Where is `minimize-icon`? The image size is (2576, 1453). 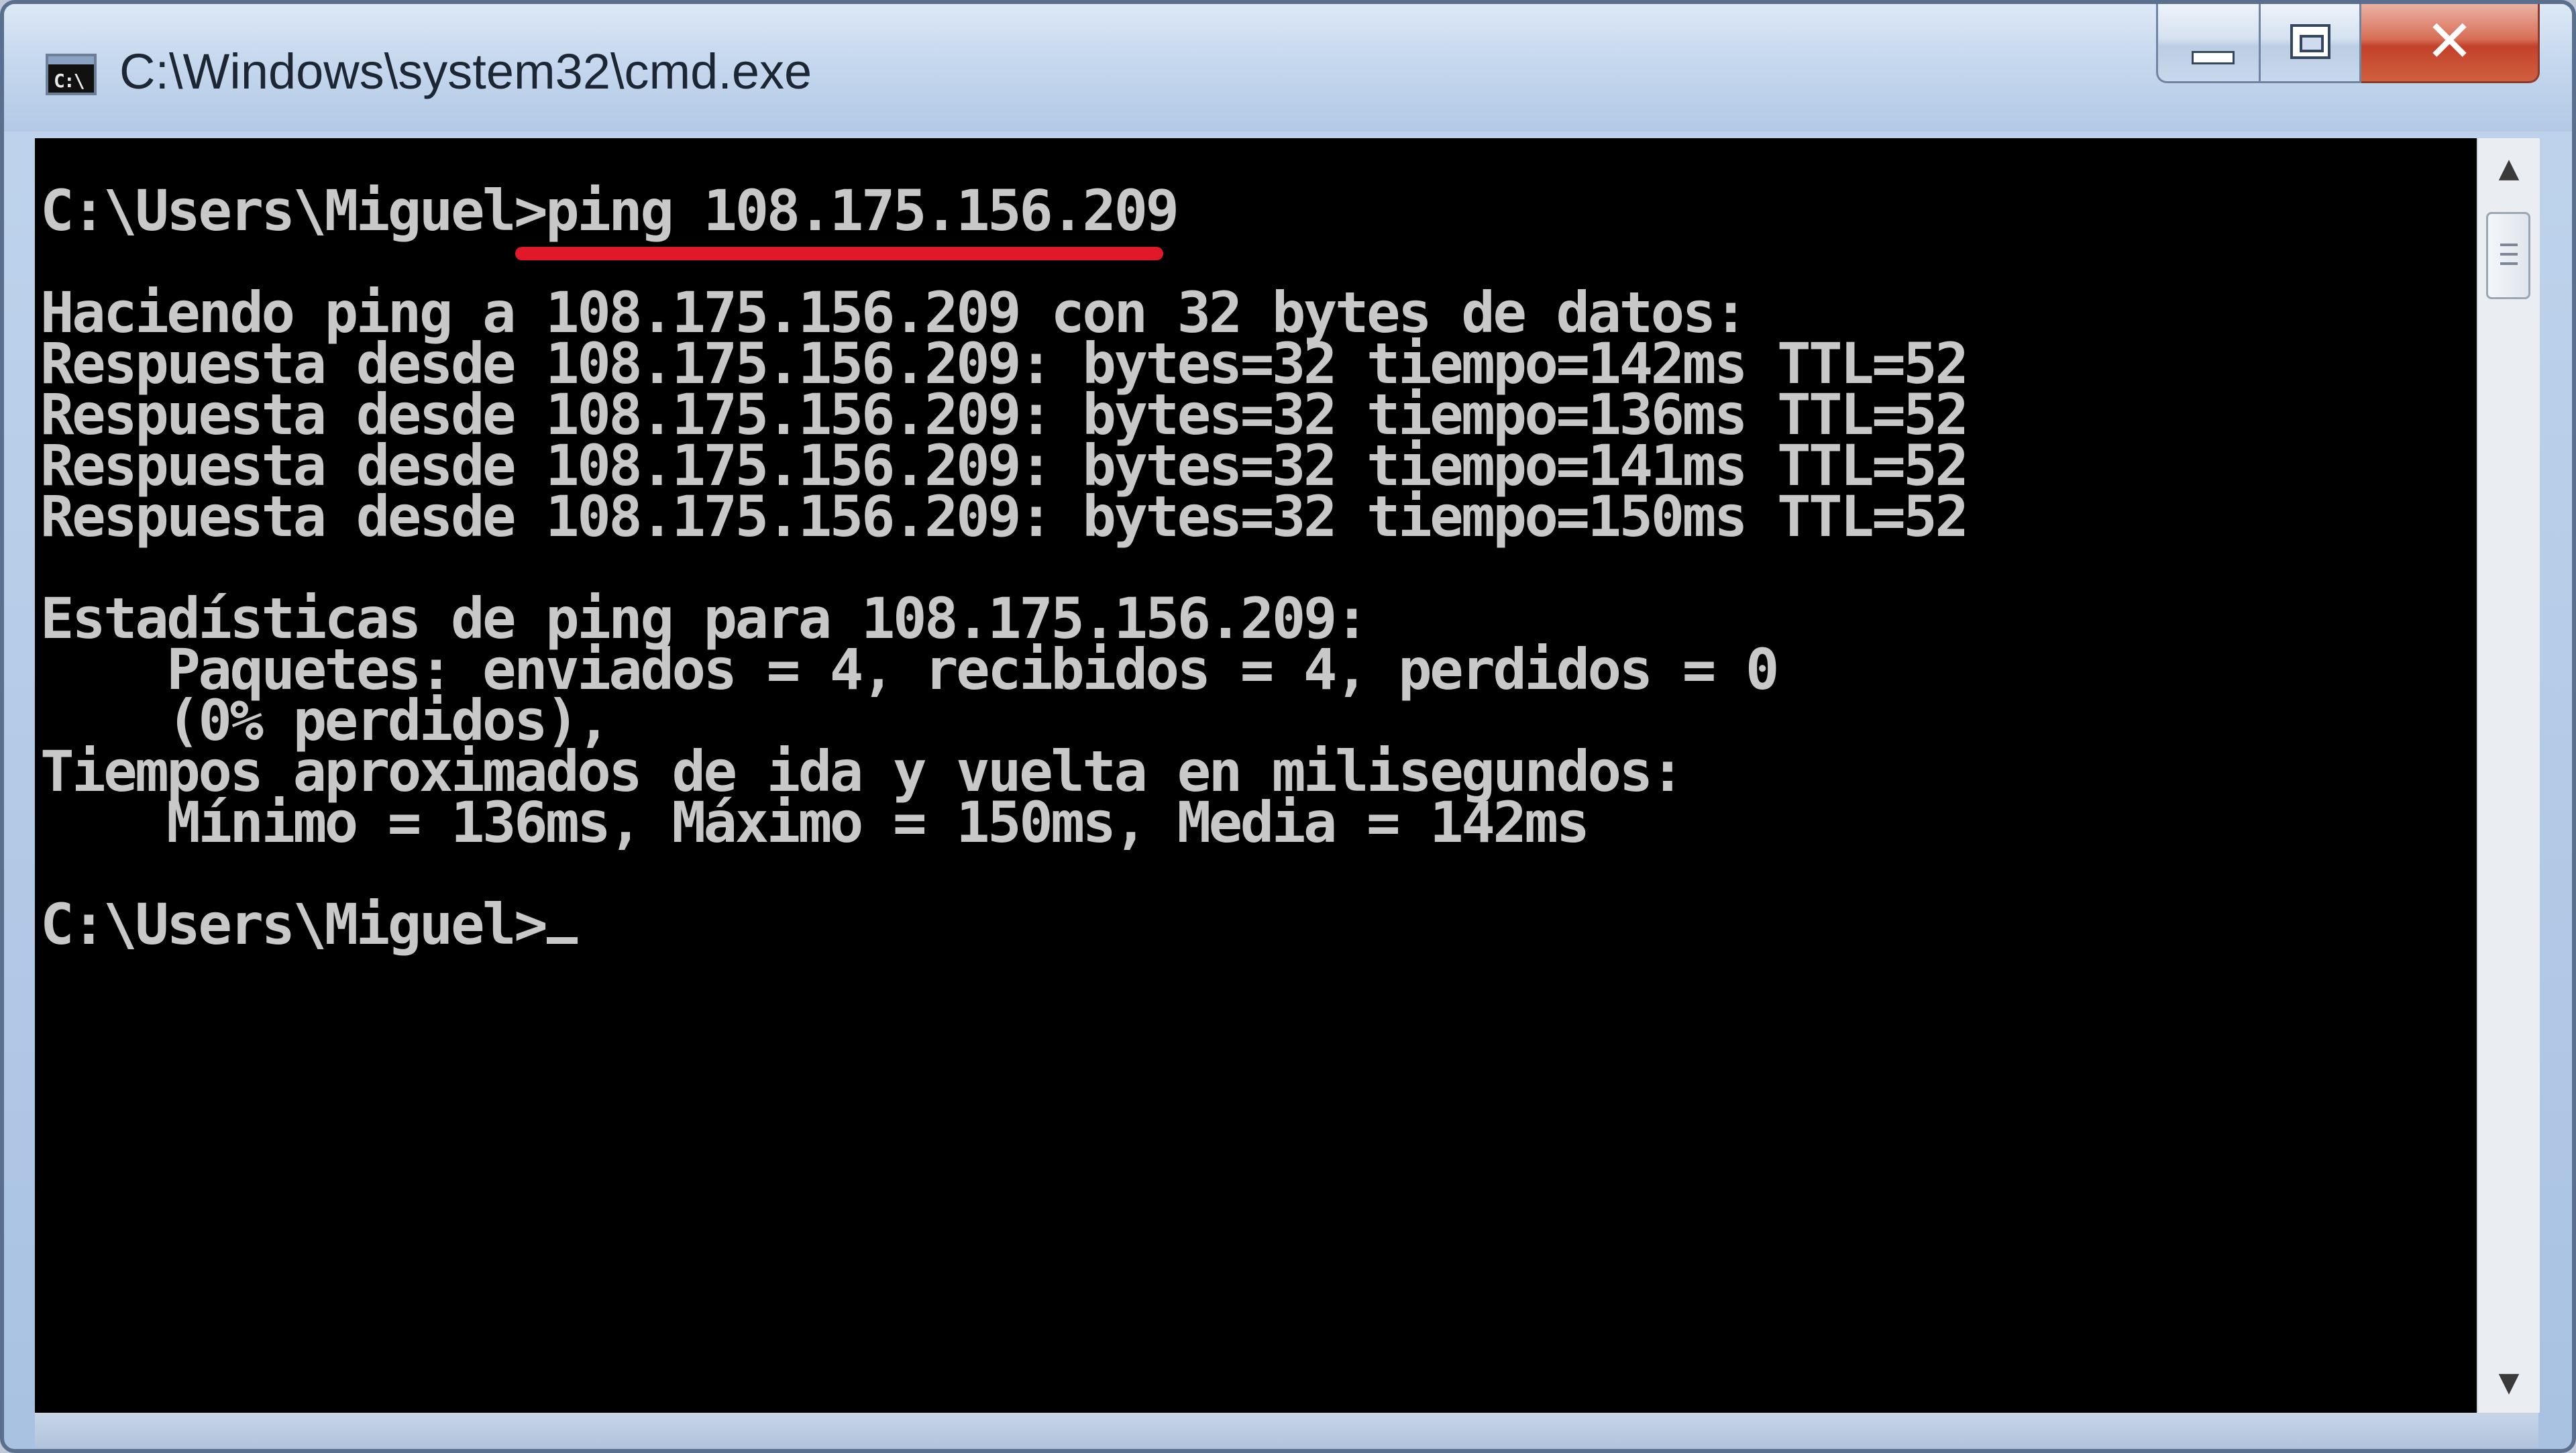
minimize-icon is located at coordinates (2213, 57).